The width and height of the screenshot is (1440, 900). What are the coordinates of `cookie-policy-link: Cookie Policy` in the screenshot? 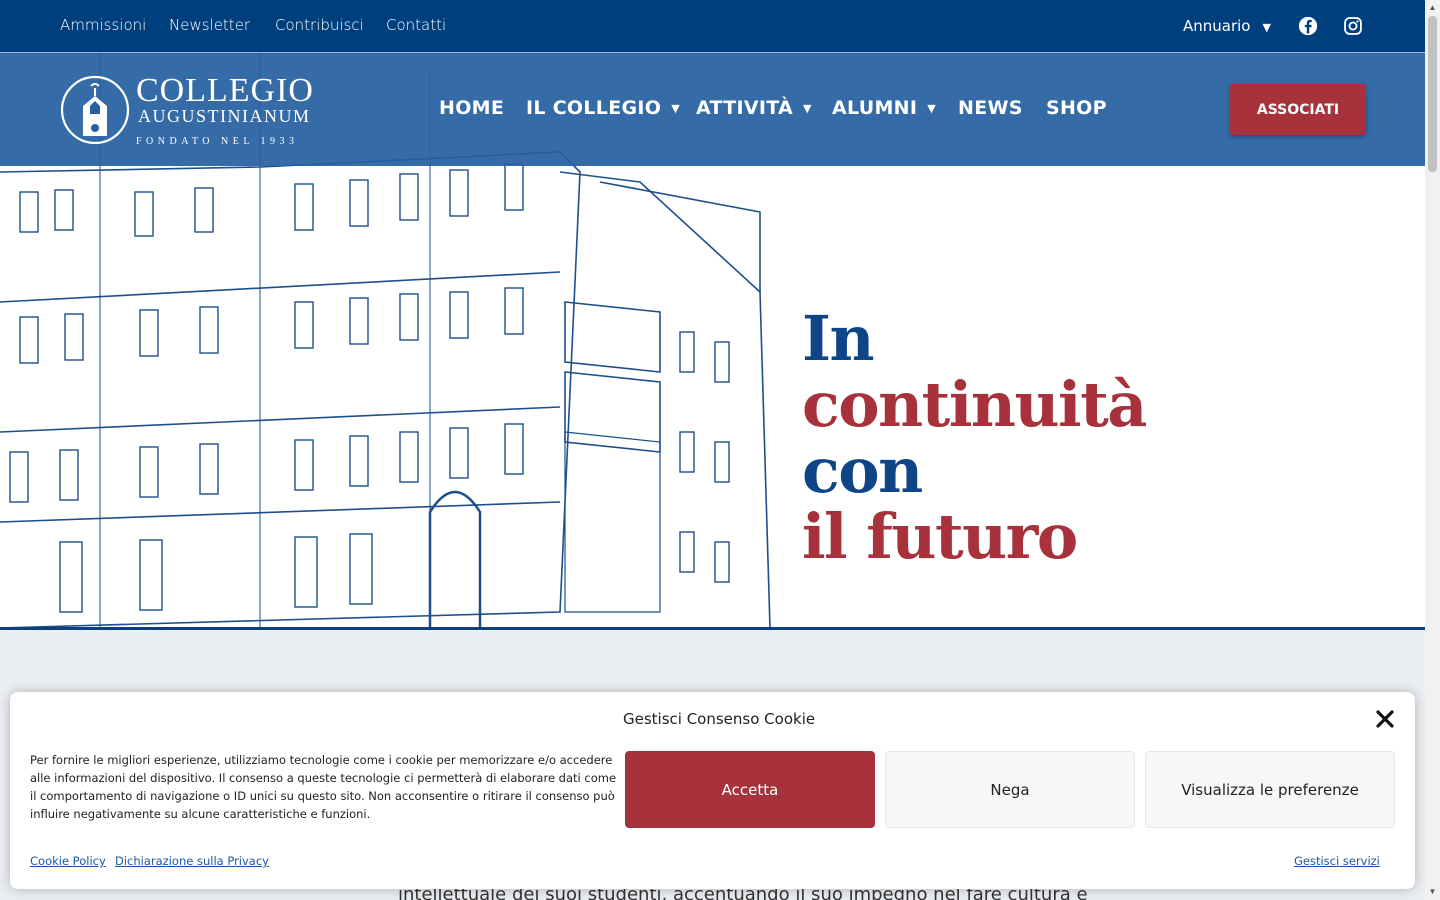 It's located at (68, 861).